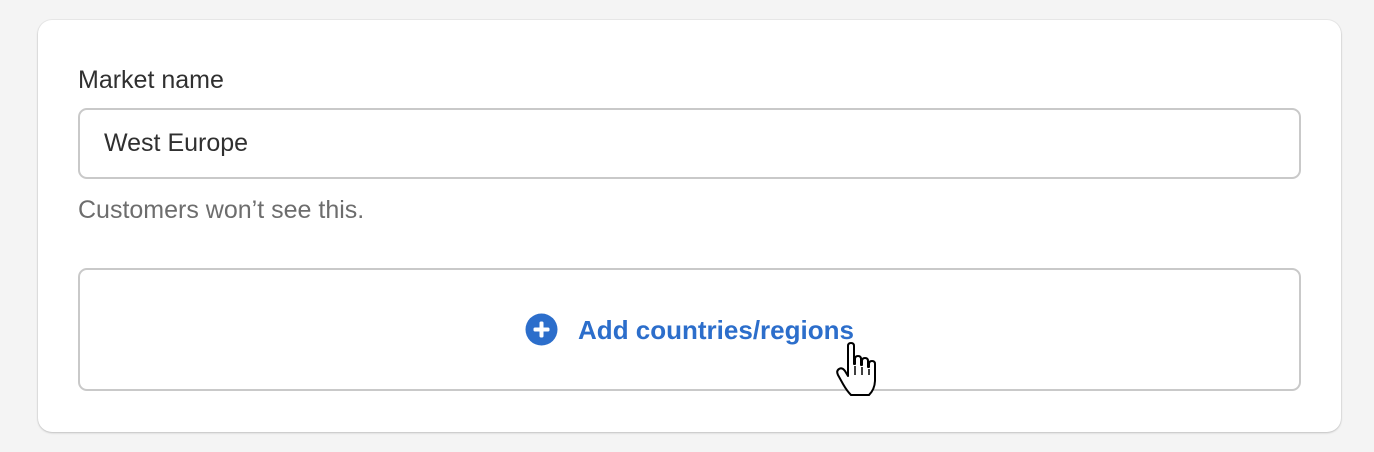 This screenshot has width=1374, height=452. Describe the element at coordinates (716, 329) in the screenshot. I see `add-countries-regions-label: Add countries/regions` at that location.